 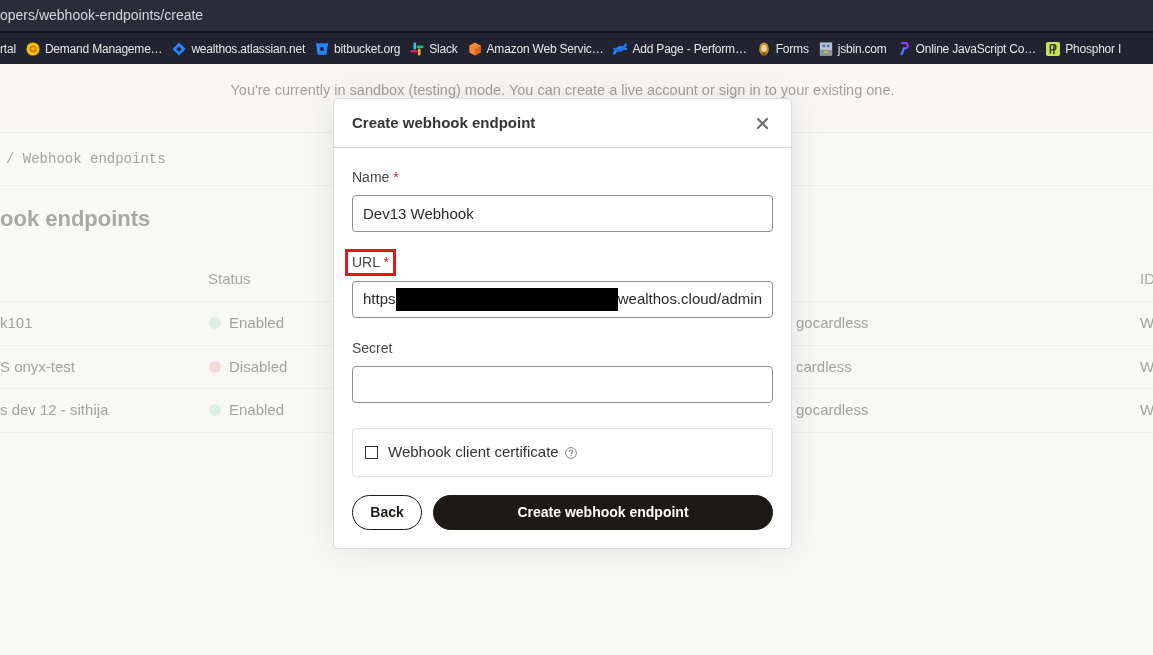 I want to click on checkbox-label: Webhook client certificate, so click(x=473, y=452).